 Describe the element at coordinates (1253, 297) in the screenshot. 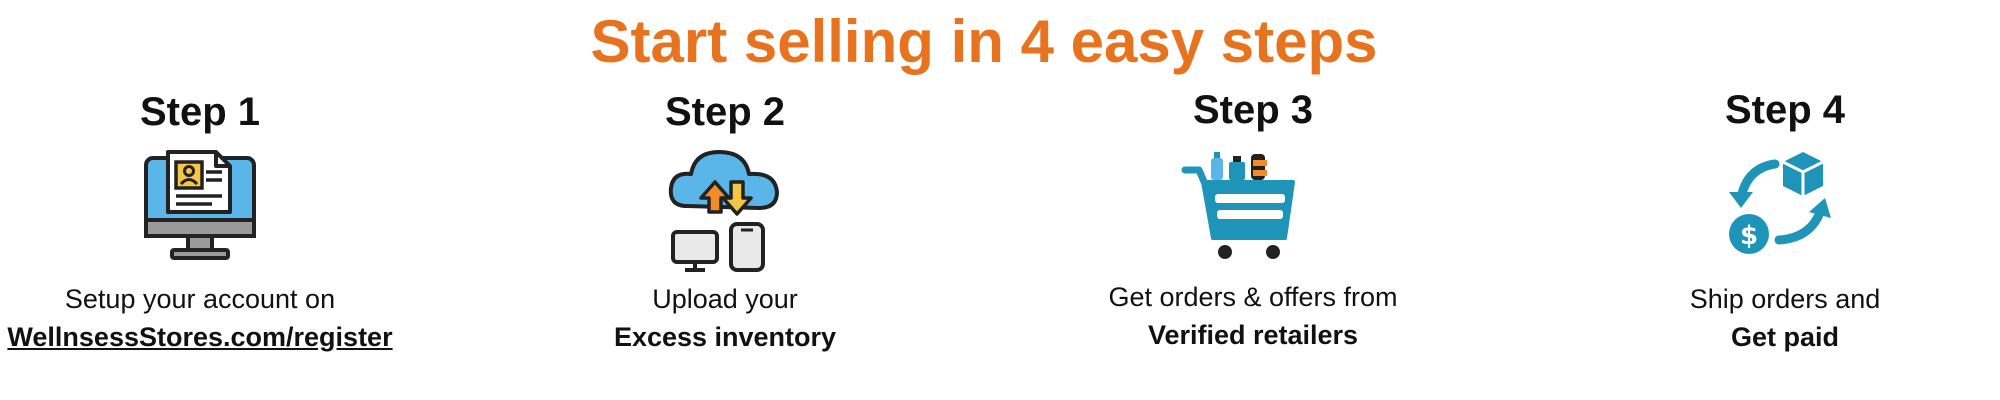

I see `step-3-description: Get orders & offers from` at that location.